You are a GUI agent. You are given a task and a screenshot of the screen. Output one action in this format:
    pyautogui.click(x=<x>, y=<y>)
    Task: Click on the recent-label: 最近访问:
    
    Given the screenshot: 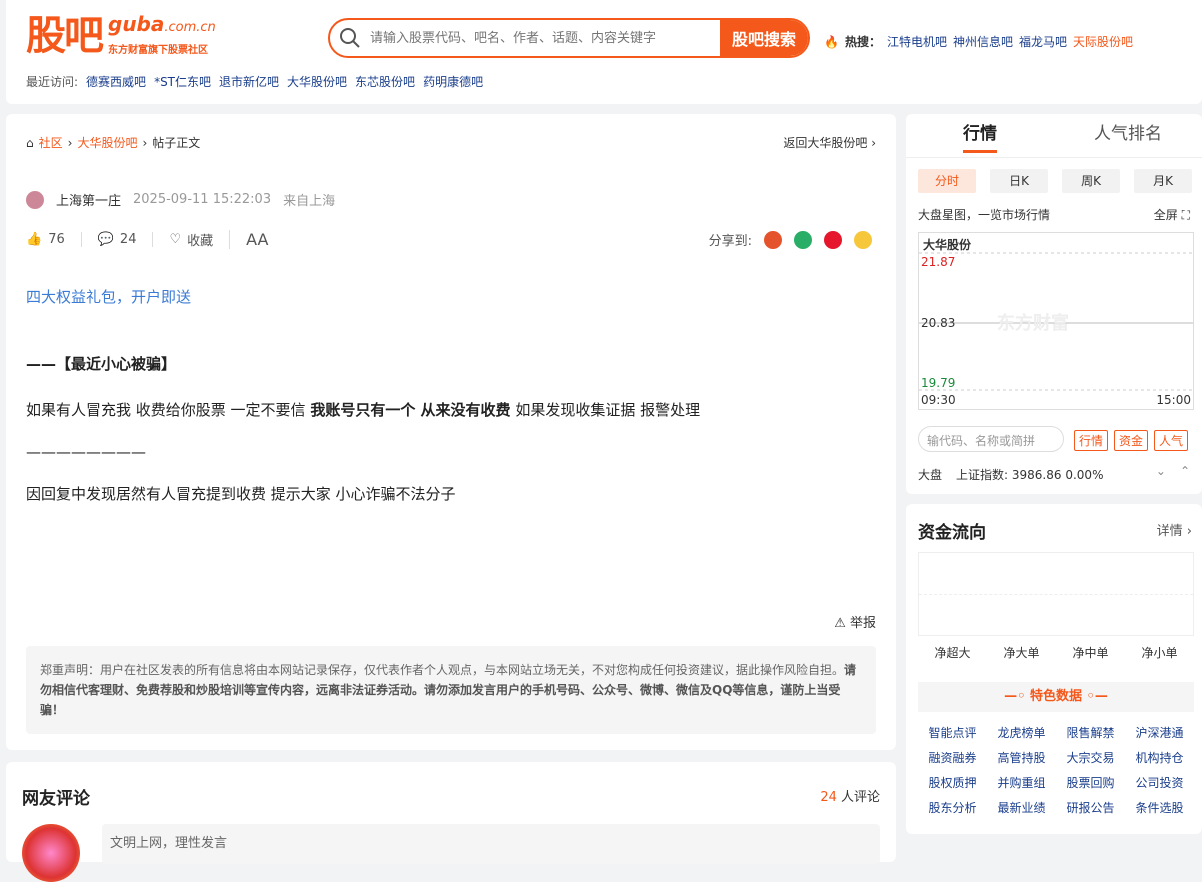 What is the action you would take?
    pyautogui.click(x=52, y=82)
    